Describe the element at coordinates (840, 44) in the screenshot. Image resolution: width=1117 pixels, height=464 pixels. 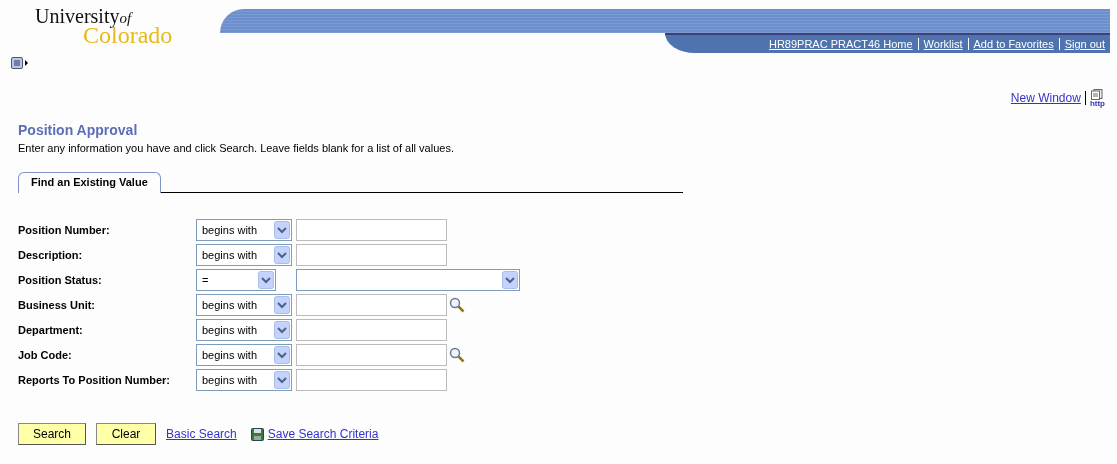
I see `nav-link: HR89PRAC PRACT46 Home` at that location.